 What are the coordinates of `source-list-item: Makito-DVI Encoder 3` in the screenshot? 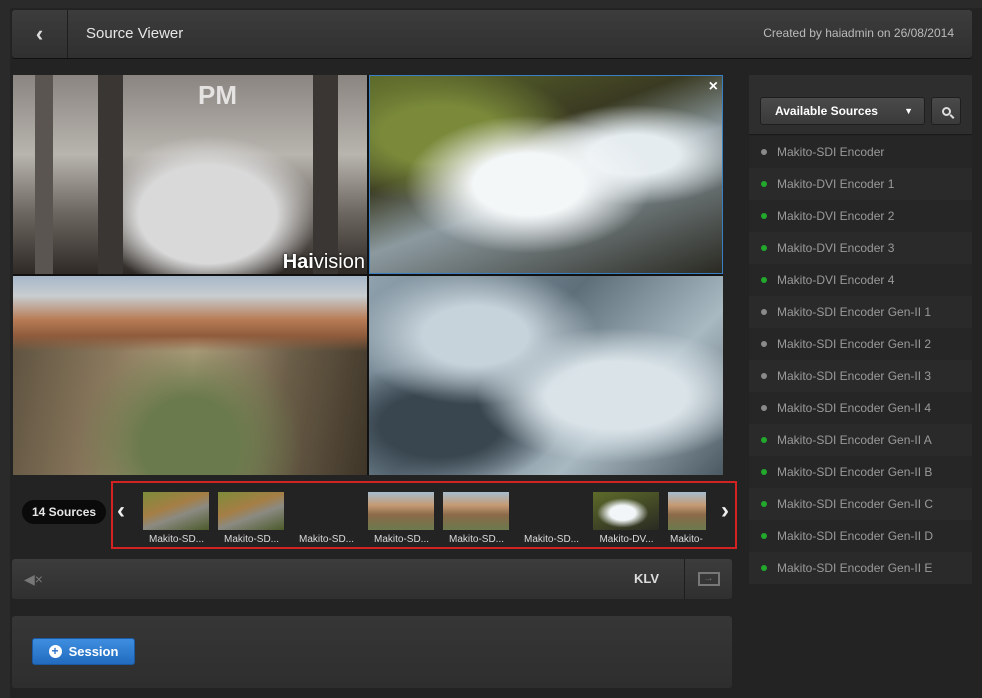 It's located at (860, 248).